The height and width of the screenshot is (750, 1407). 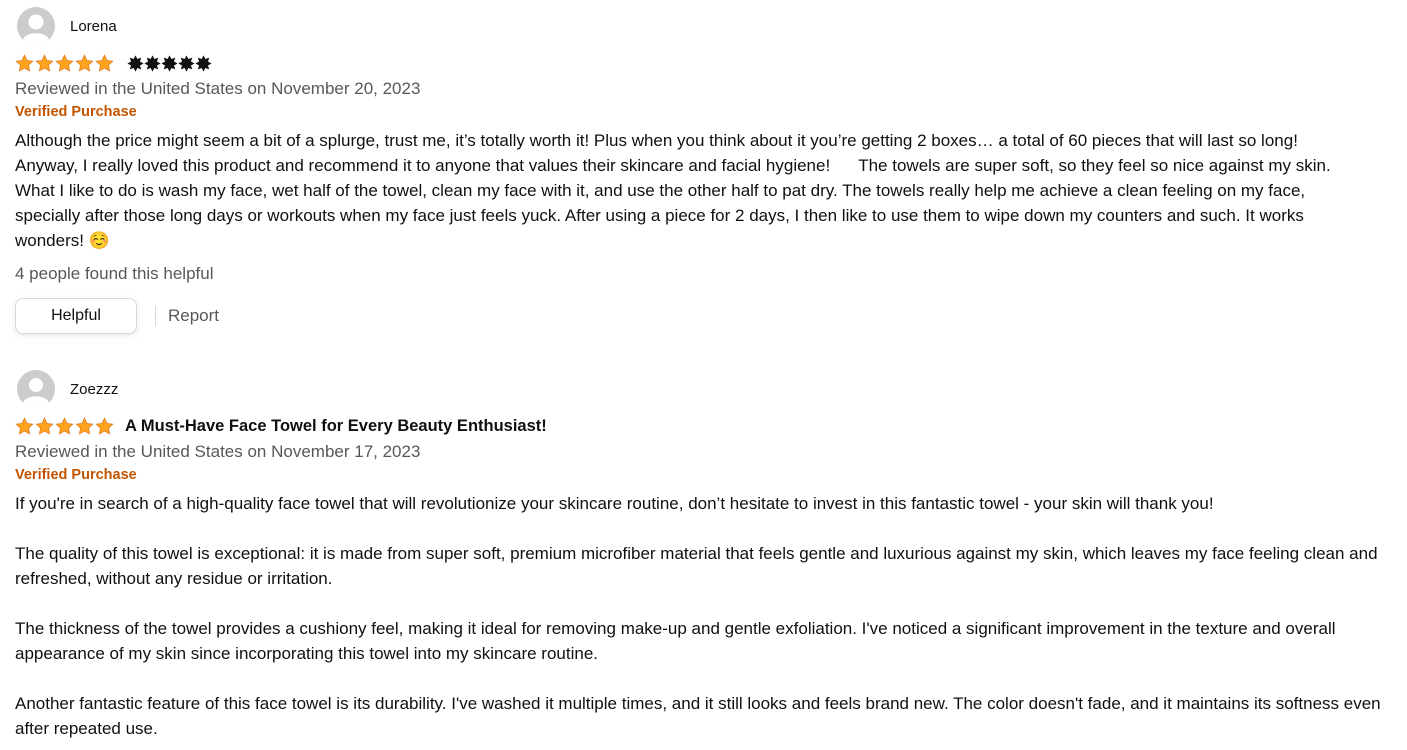 What do you see at coordinates (193, 316) in the screenshot?
I see `report-link: Report` at bounding box center [193, 316].